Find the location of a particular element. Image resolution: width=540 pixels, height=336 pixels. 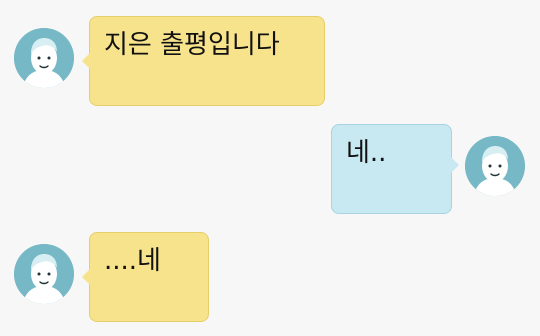

message-text: 지은 출평입니다 is located at coordinates (192, 45).